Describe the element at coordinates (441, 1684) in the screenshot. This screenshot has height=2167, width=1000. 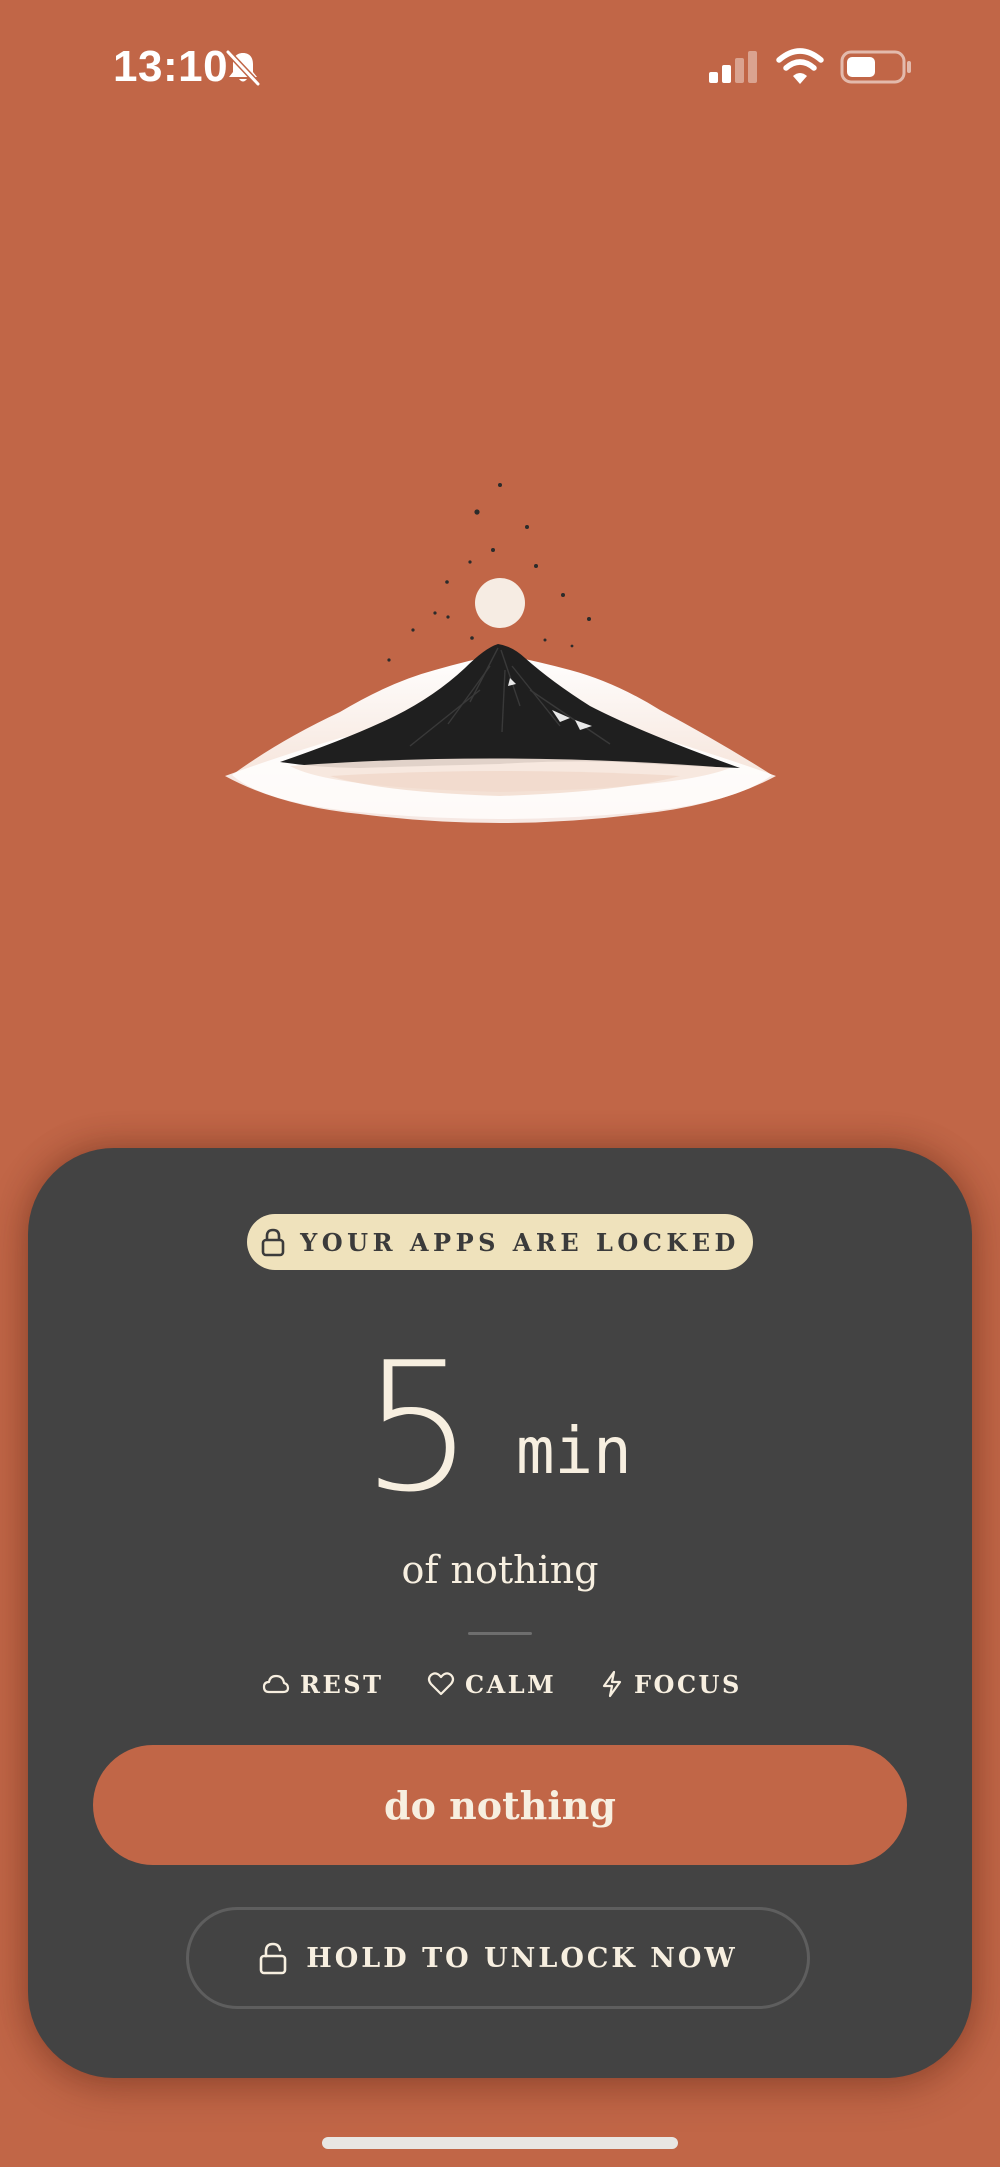
I see `heart-icon` at that location.